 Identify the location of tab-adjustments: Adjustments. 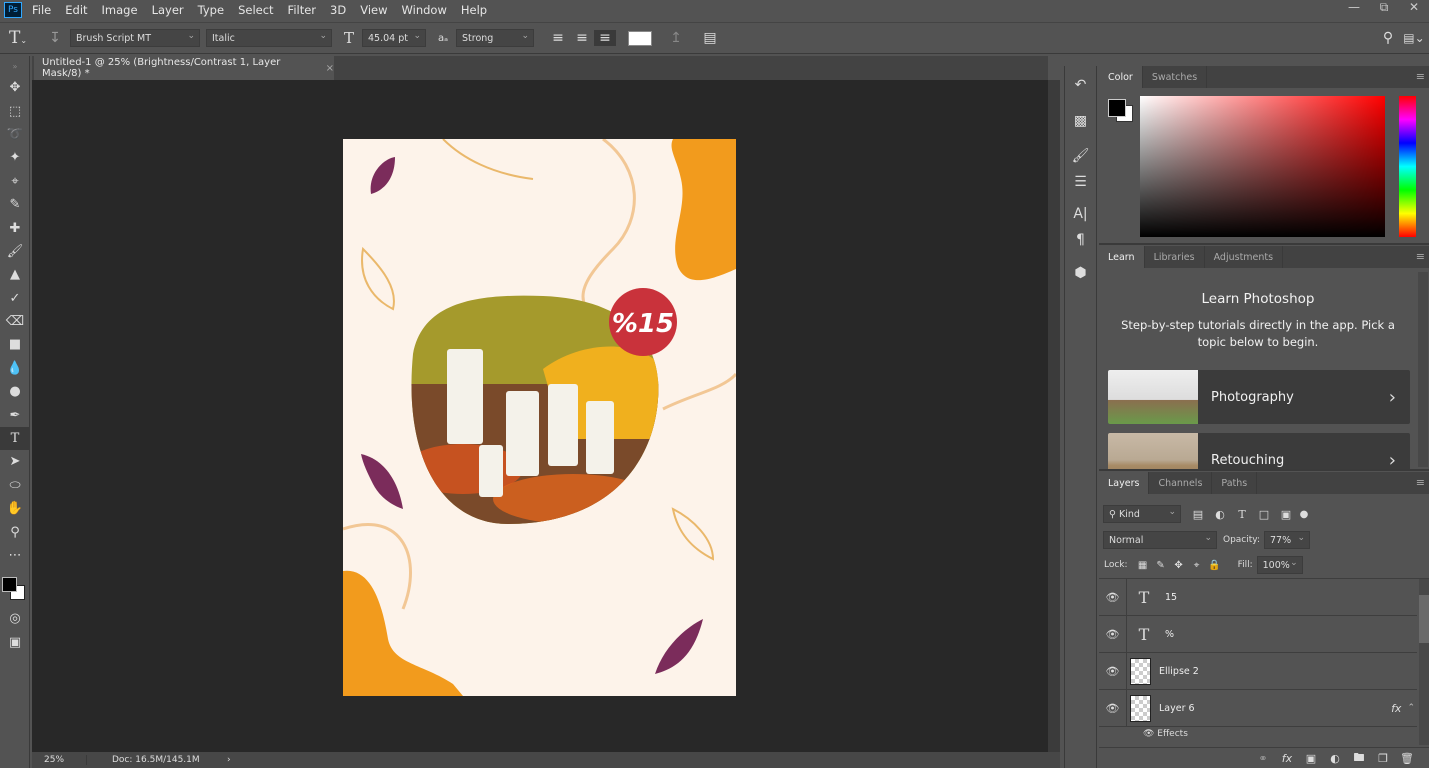
(1244, 257).